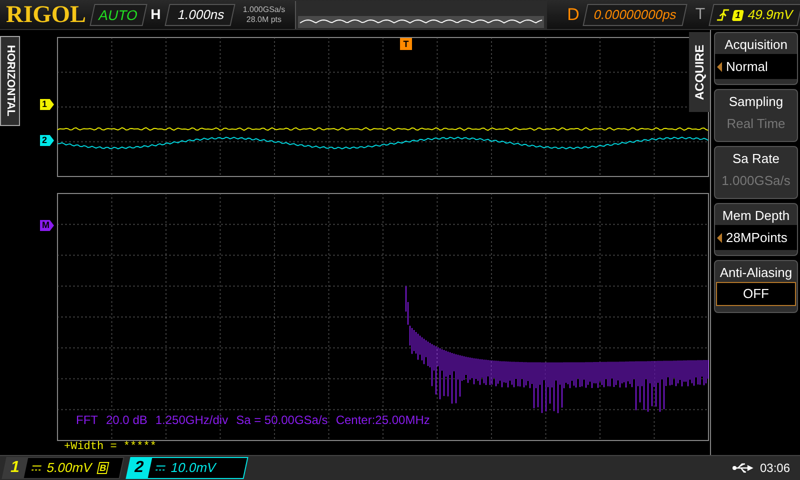 This screenshot has width=800, height=480. I want to click on menu-button: Mem Depth 28MPoints, so click(756, 229).